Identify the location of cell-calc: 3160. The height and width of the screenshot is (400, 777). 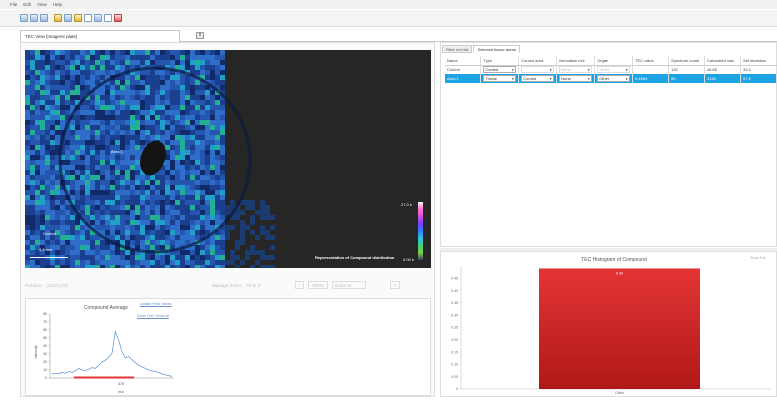
(722, 78).